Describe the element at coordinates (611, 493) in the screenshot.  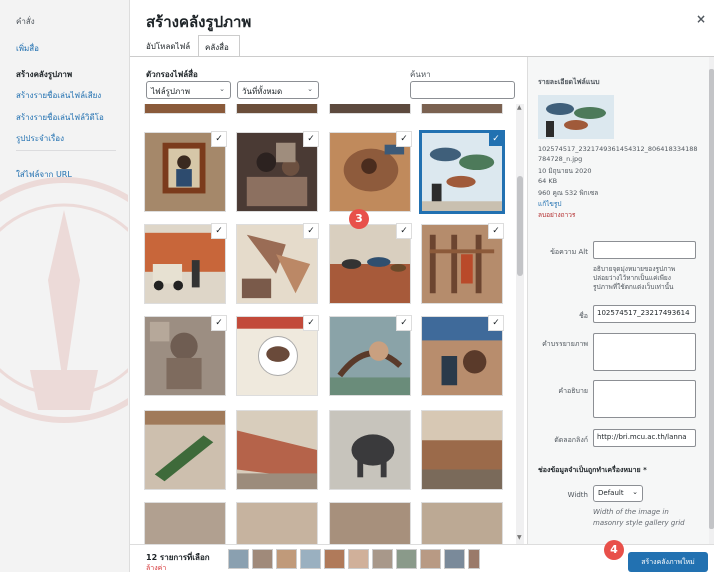
I see `width-select-value: Default` at that location.